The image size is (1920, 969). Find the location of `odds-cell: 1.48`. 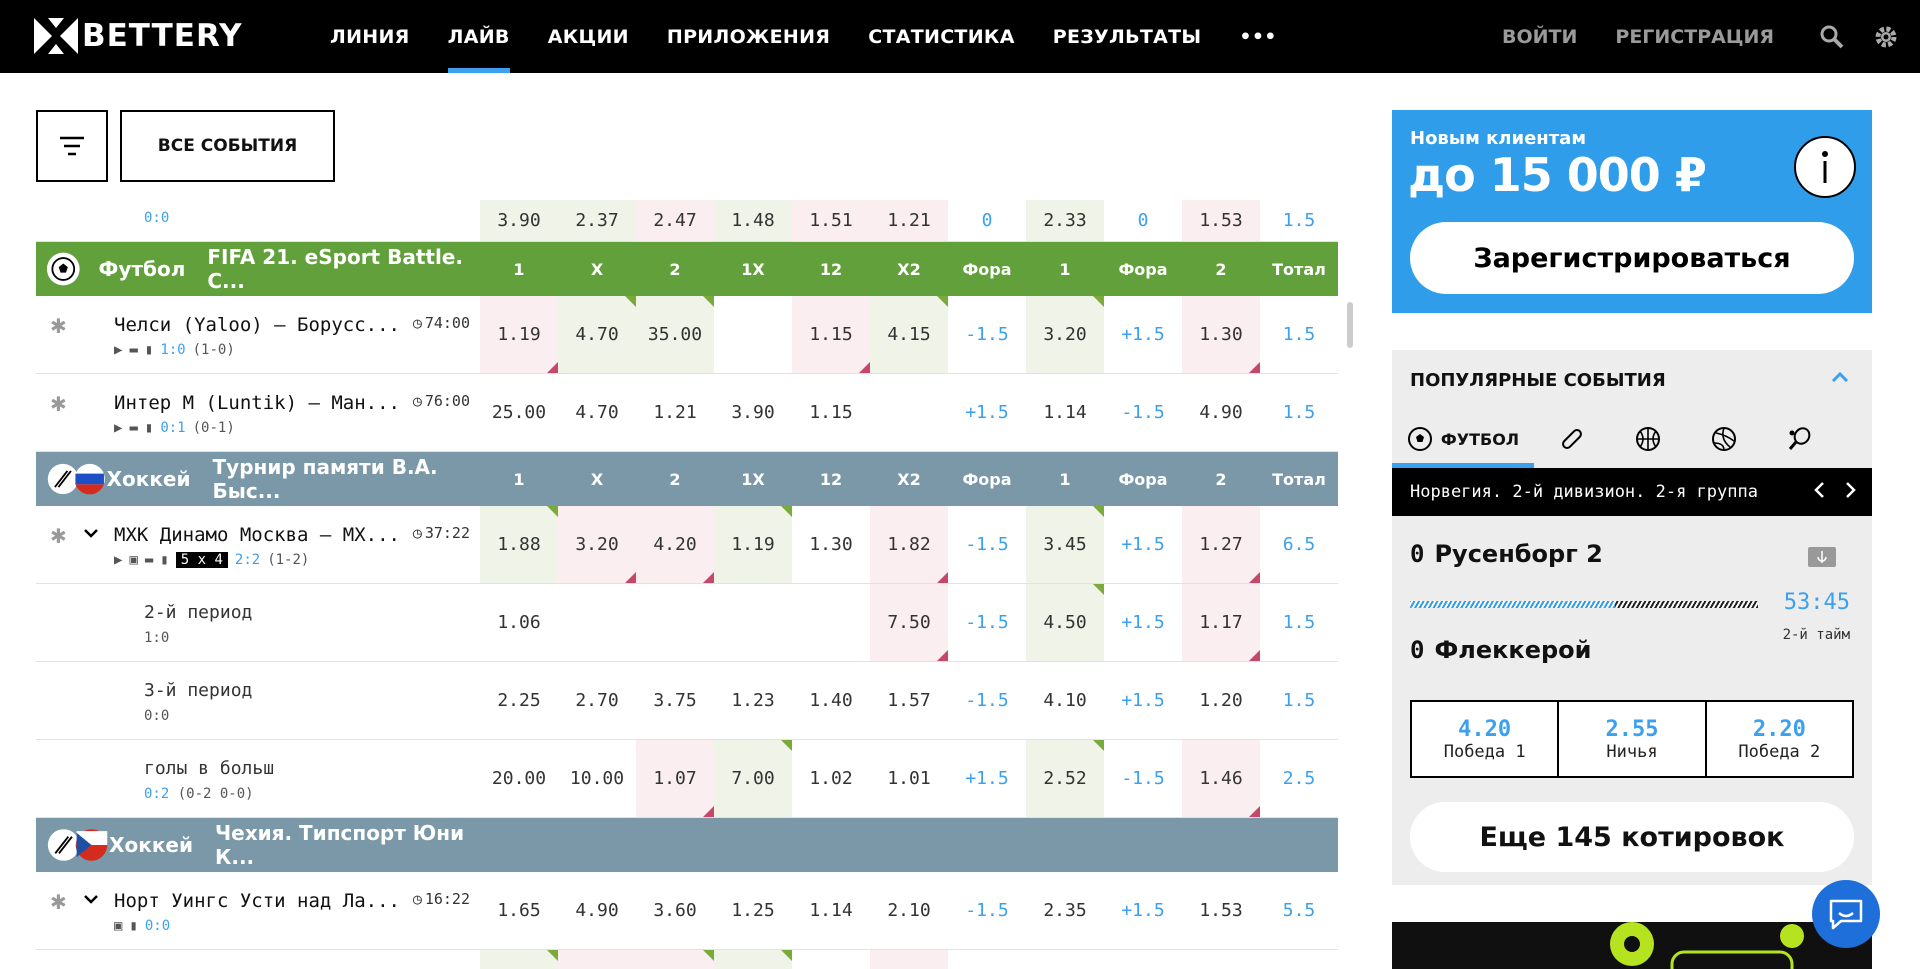

odds-cell: 1.48 is located at coordinates (753, 220).